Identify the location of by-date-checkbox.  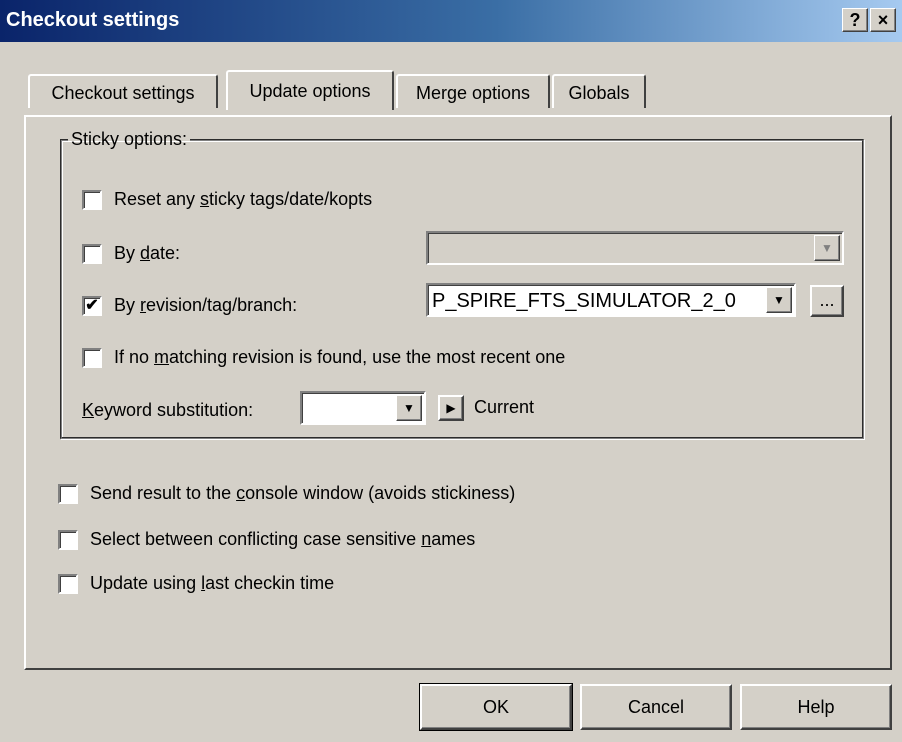
(92, 253).